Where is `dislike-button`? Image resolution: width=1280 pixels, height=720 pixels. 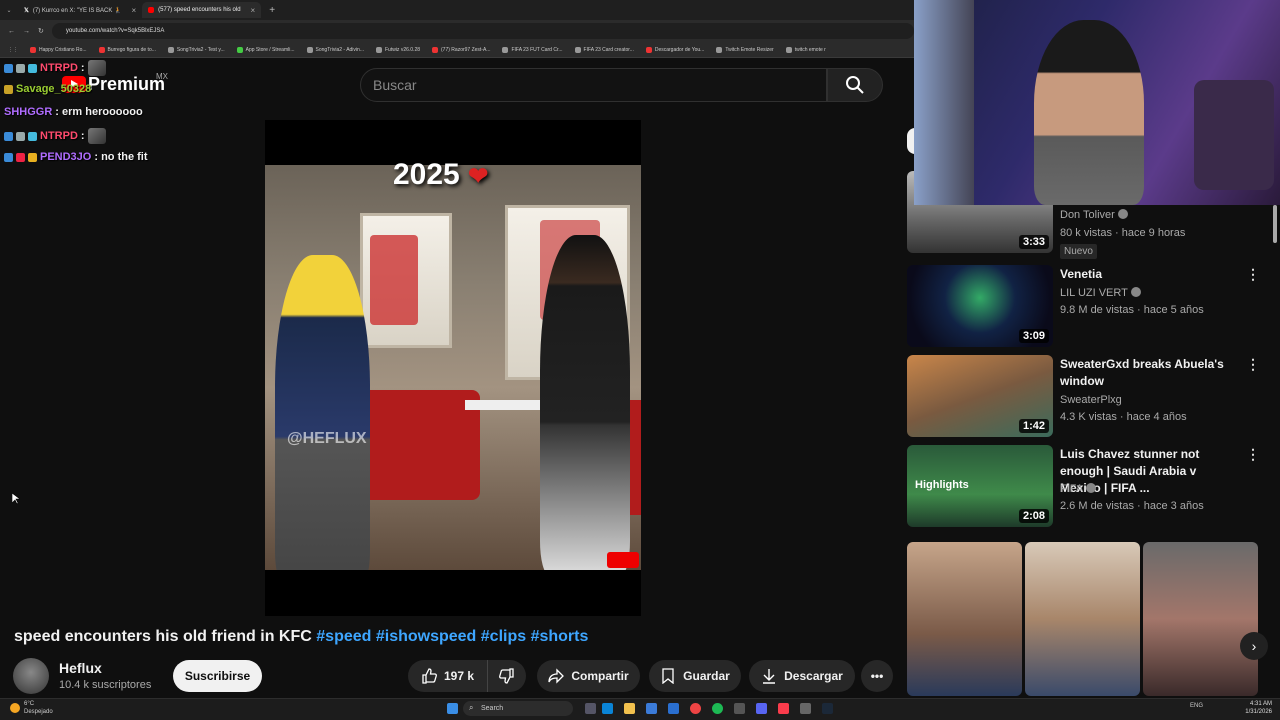
dislike-button is located at coordinates (506, 676).